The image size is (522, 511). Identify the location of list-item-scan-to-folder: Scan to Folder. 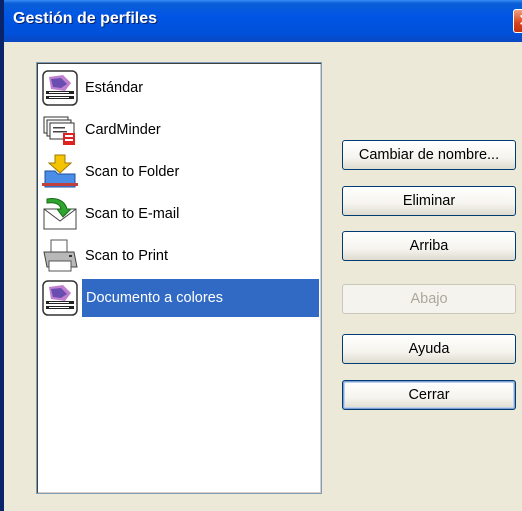
(180, 172).